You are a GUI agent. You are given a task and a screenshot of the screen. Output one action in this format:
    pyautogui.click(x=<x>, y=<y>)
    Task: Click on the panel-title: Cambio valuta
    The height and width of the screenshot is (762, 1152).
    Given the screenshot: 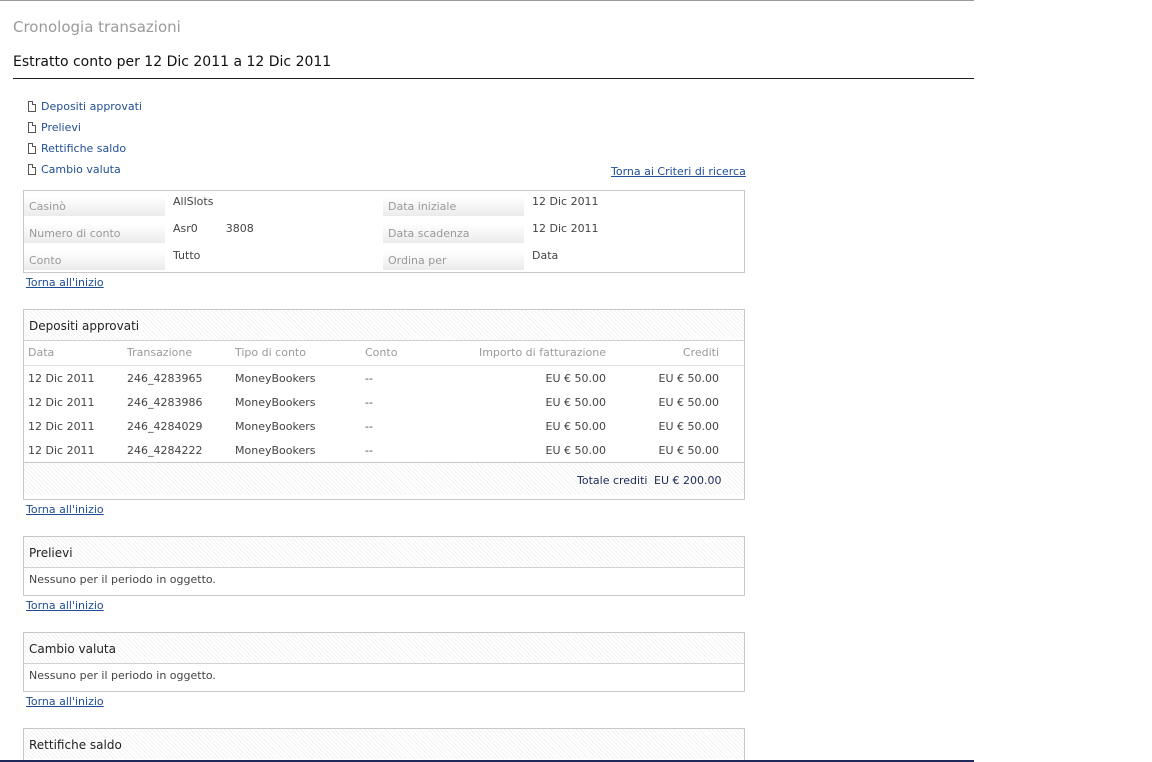 What is the action you would take?
    pyautogui.click(x=384, y=648)
    